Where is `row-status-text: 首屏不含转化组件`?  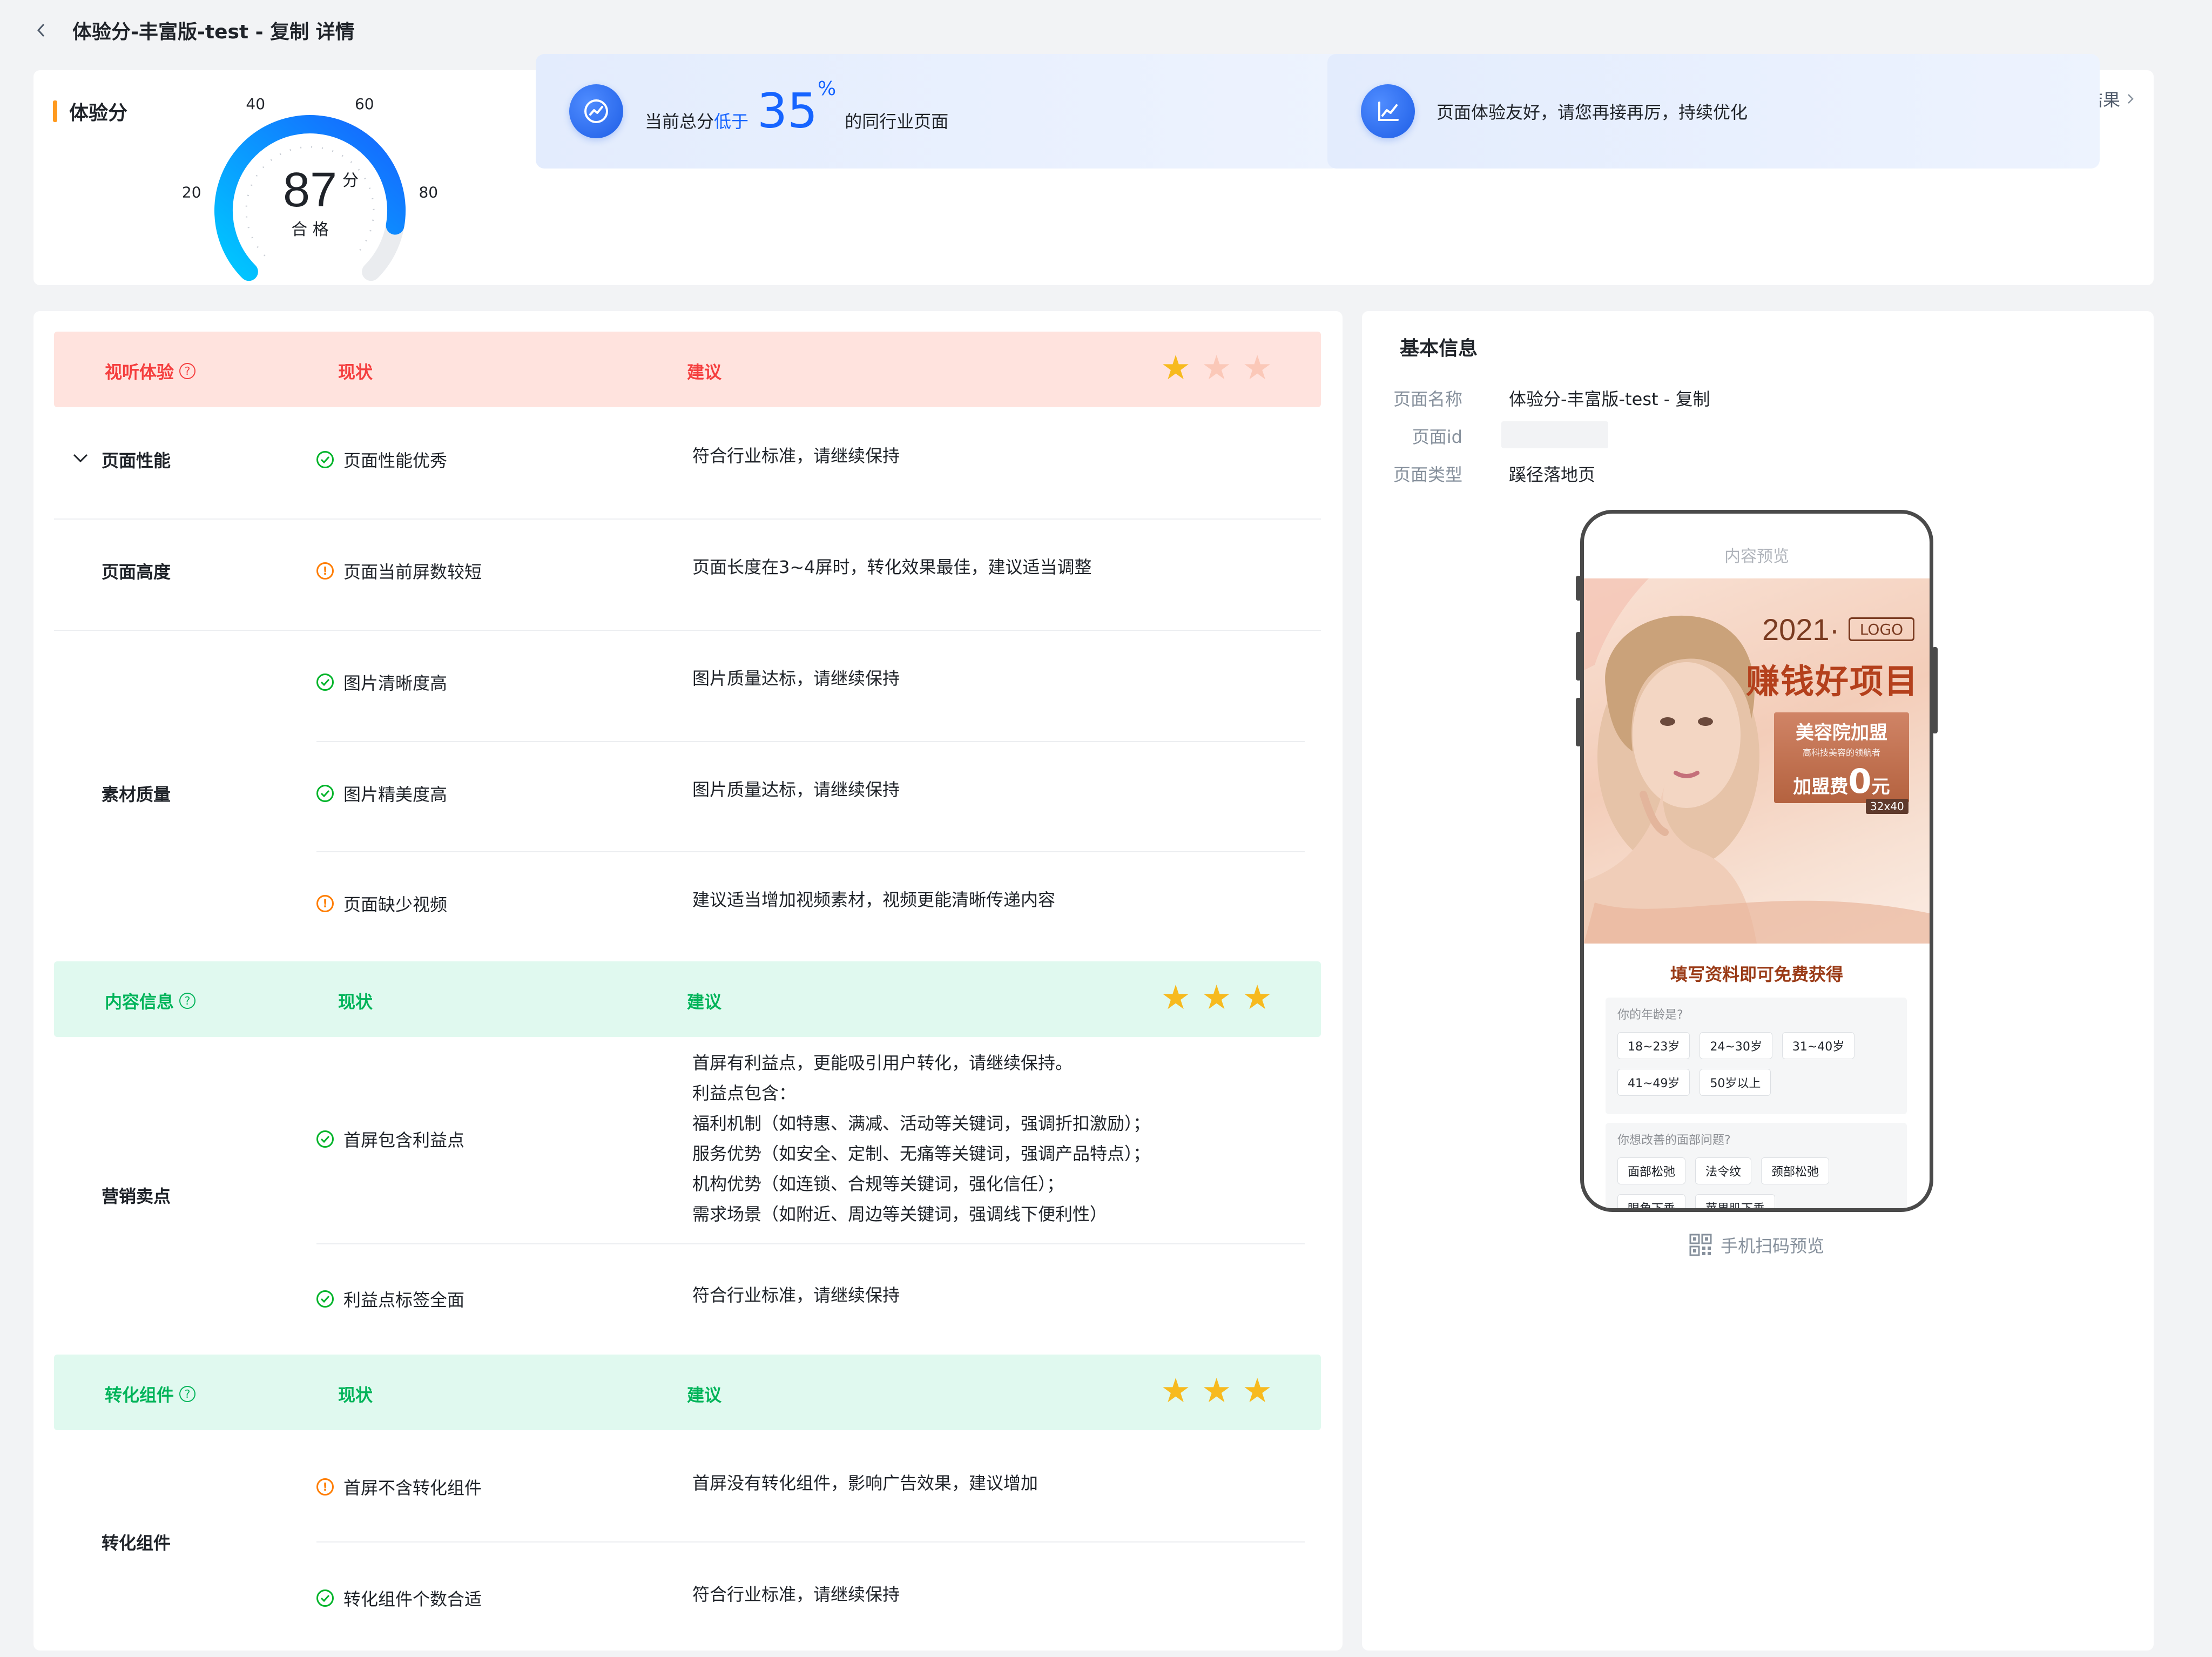 row-status-text: 首屏不含转化组件 is located at coordinates (412, 1488).